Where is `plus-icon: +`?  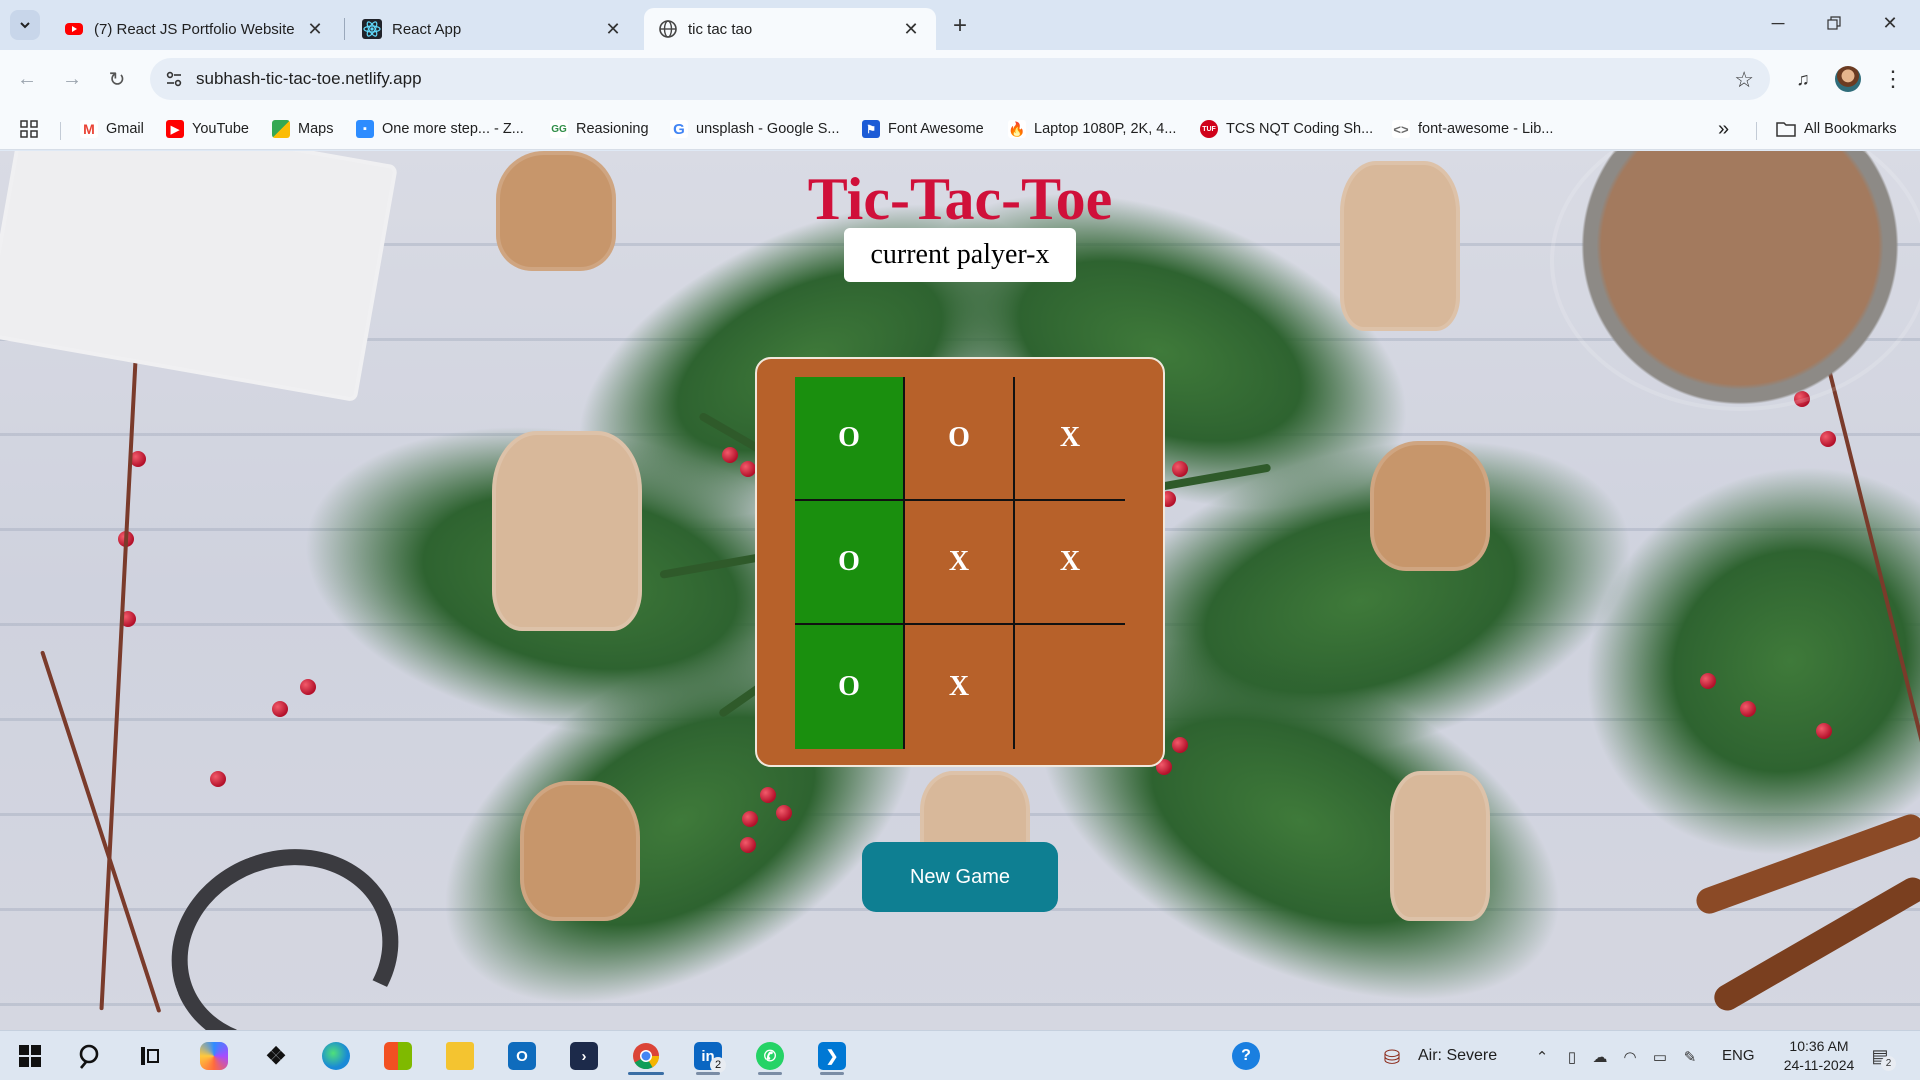 plus-icon: + is located at coordinates (959, 25).